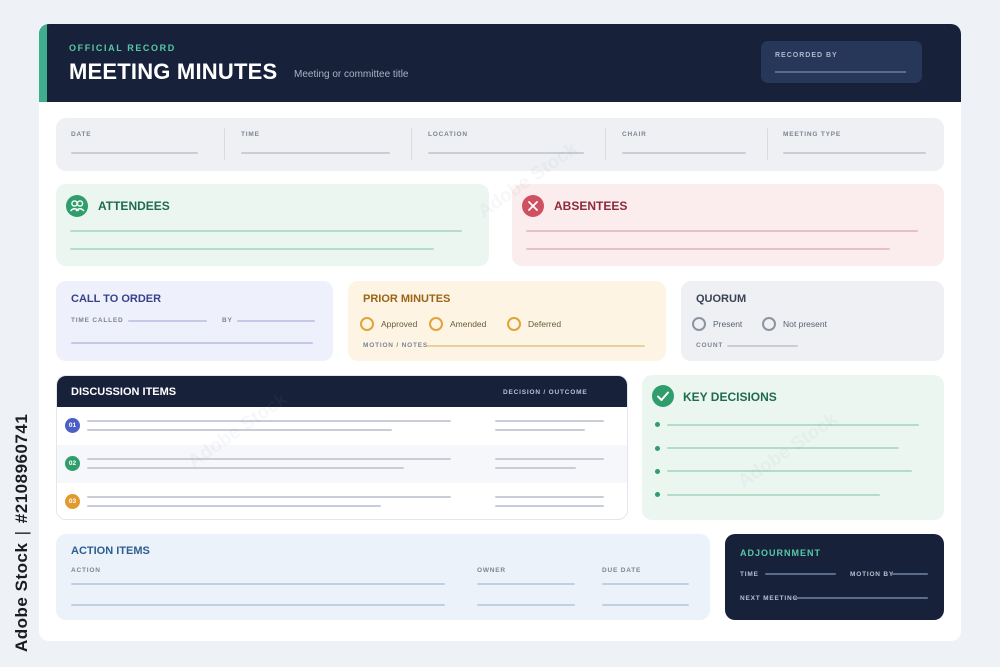 Image resolution: width=1000 pixels, height=667 pixels. What do you see at coordinates (909, 574) in the screenshot?
I see `motion-by-field` at bounding box center [909, 574].